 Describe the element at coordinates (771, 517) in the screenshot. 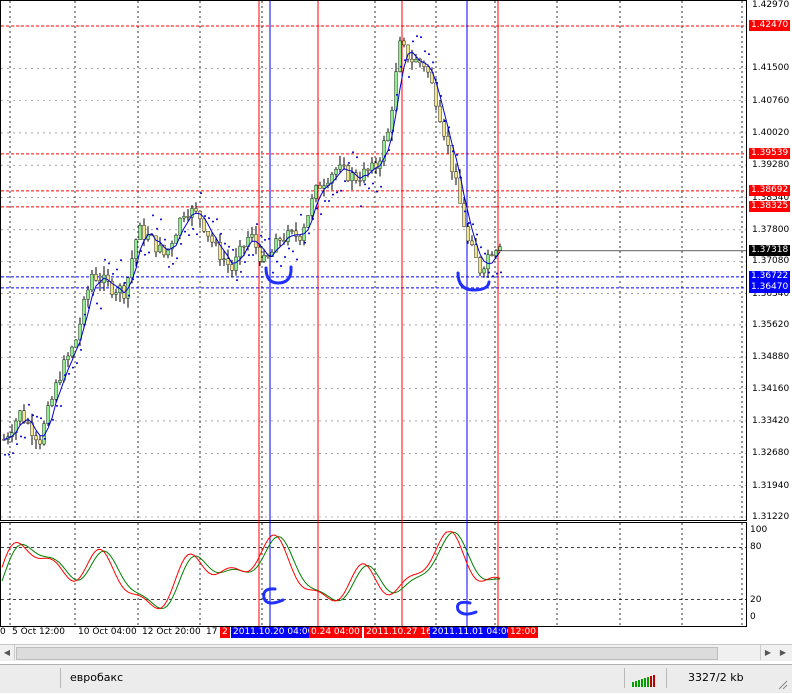

I see `price-tick-label: 1.31220` at that location.